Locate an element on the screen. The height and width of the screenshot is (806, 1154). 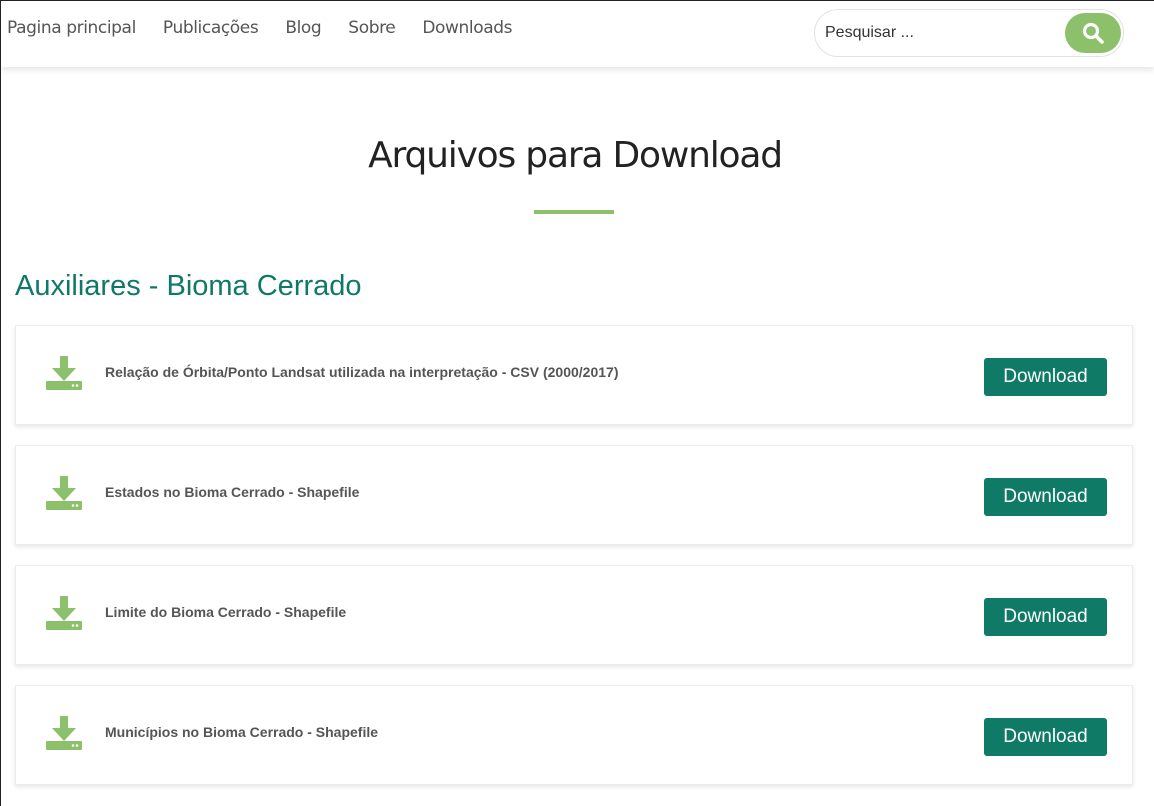
search-icon is located at coordinates (1093, 33).